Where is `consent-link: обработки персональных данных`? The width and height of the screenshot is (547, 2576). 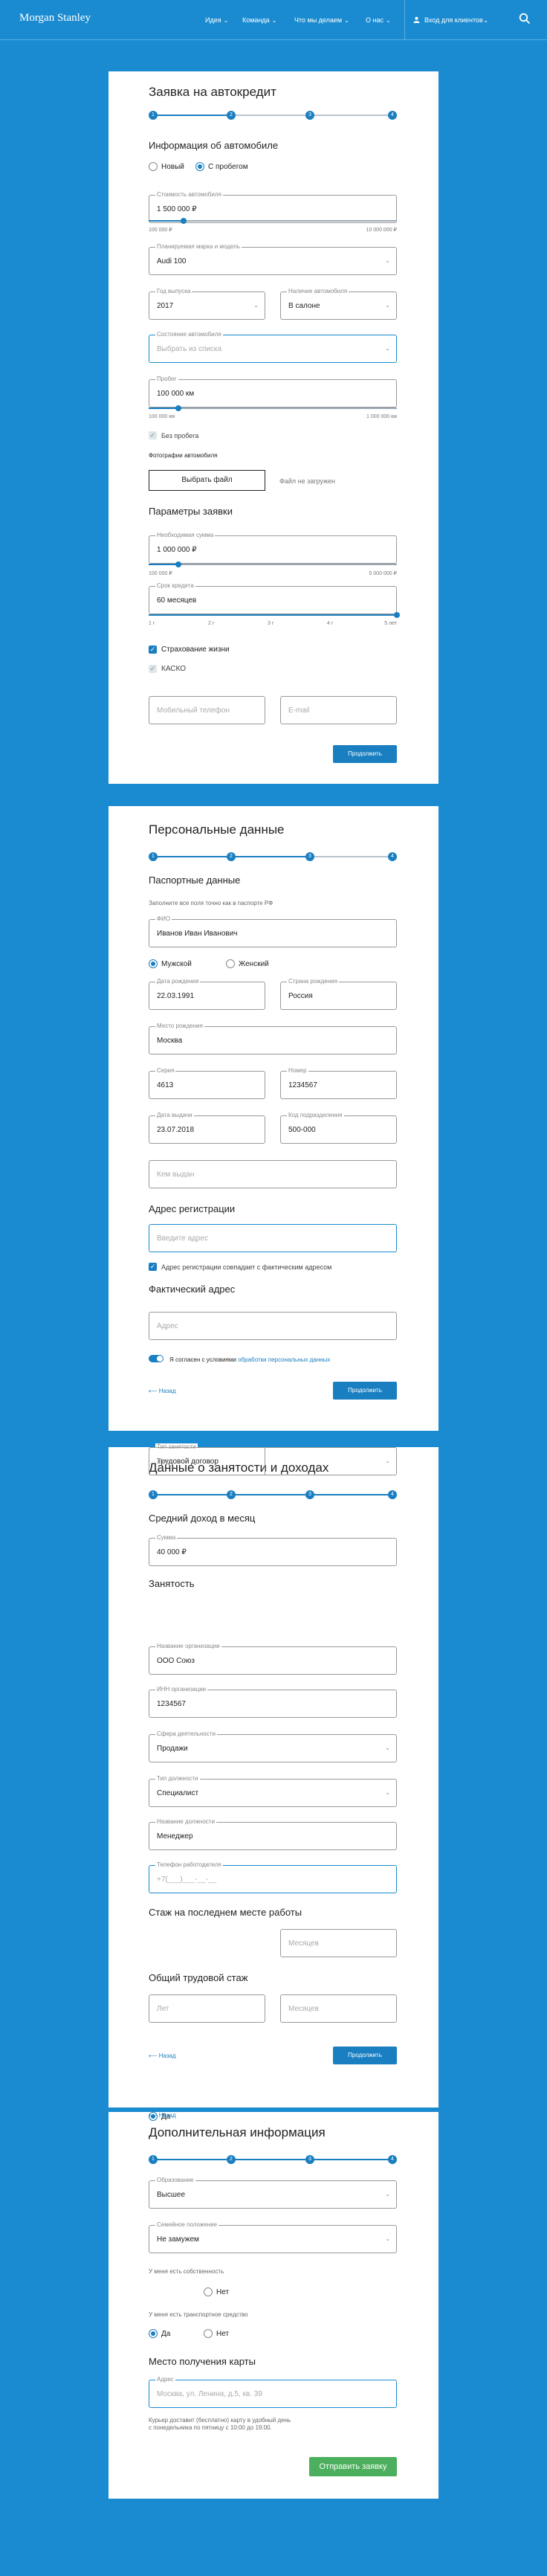 consent-link: обработки персональных данных is located at coordinates (284, 1359).